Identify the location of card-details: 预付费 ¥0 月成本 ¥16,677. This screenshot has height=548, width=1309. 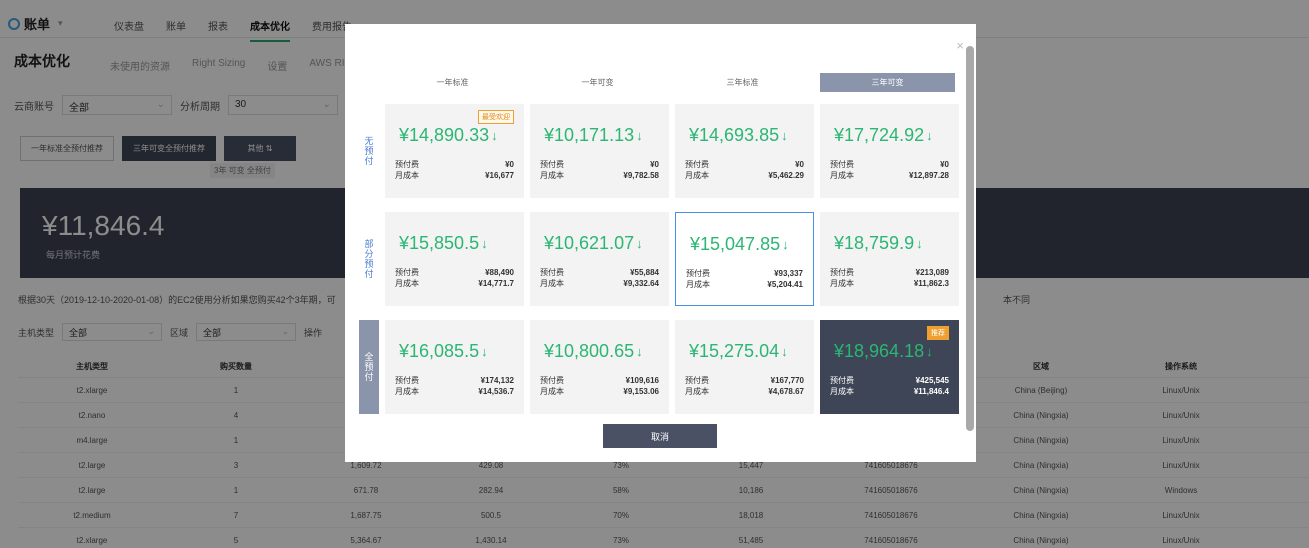
(454, 170).